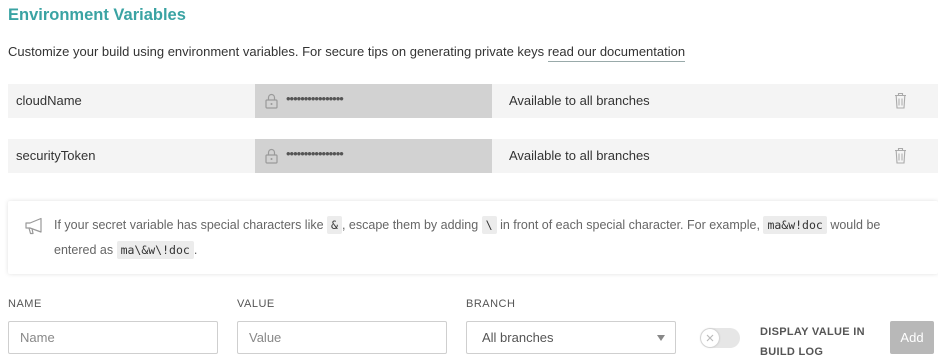 The width and height of the screenshot is (938, 362). I want to click on code-snippet: ma\&w\!doc, so click(155, 250).